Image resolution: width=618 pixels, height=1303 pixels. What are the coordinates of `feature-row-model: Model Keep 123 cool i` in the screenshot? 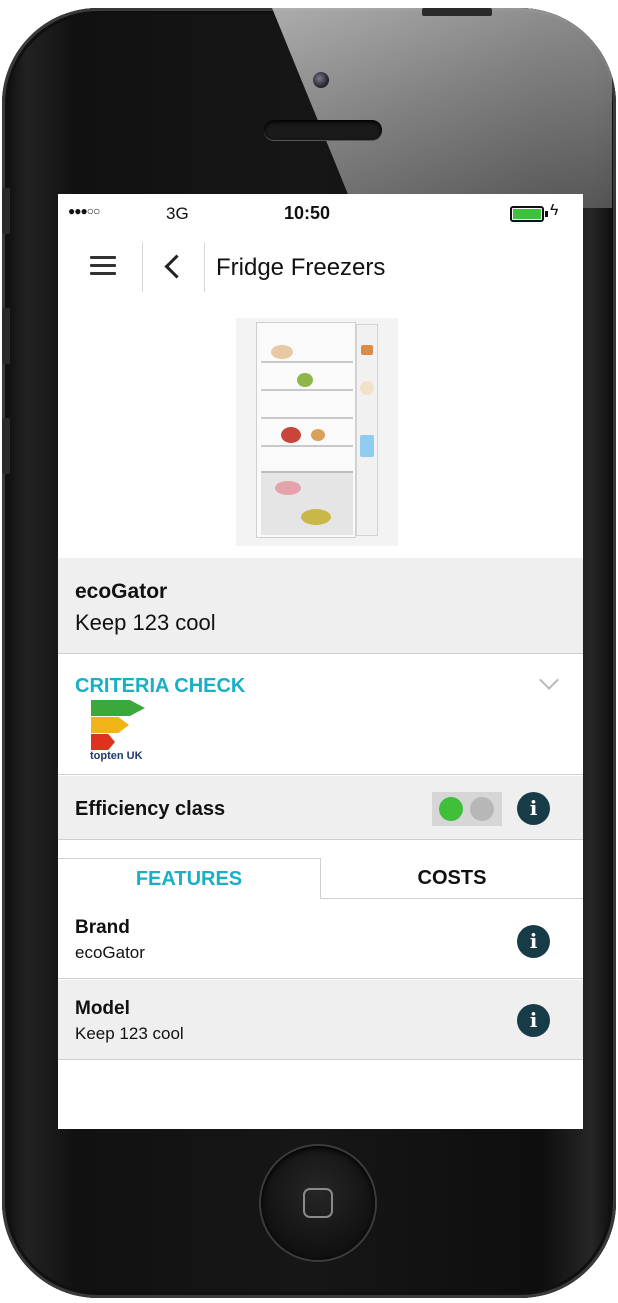 It's located at (320, 1020).